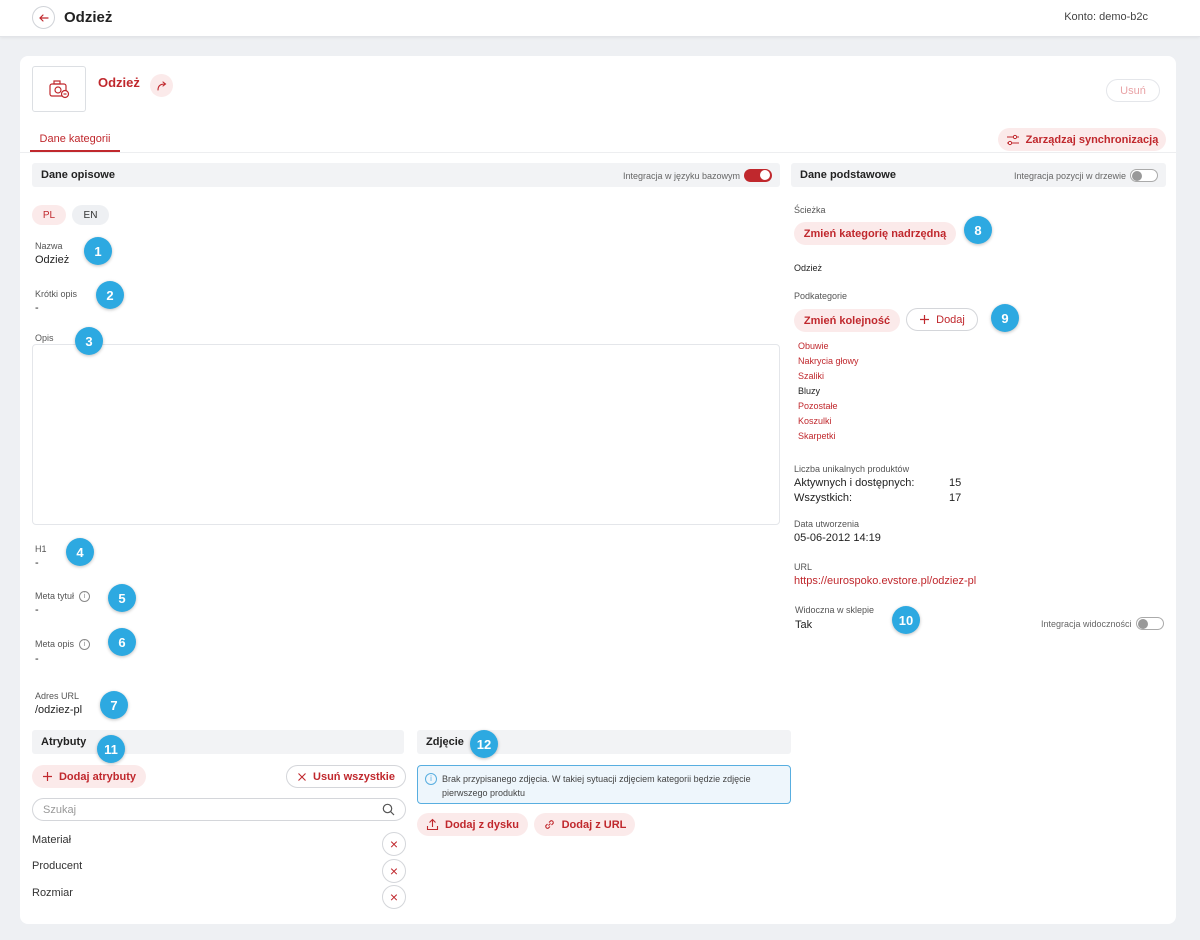 This screenshot has height=940, width=1200. Describe the element at coordinates (875, 233) in the screenshot. I see `change-parent-button: Zmień kategorię nadrzędną` at that location.